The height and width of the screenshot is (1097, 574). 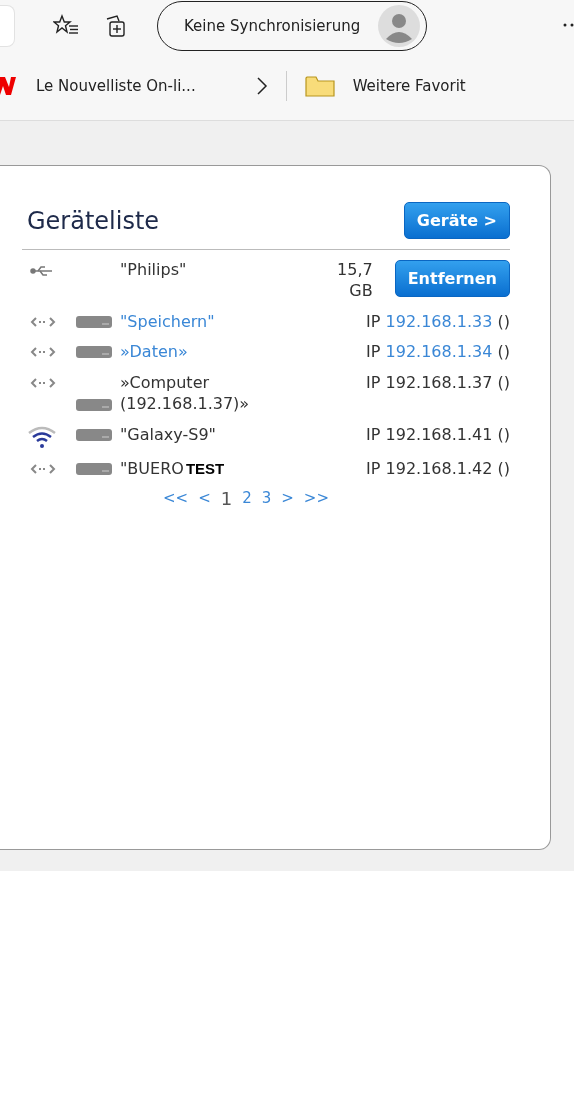 I want to click on ip-value: 192.168.1.37, so click(x=439, y=383).